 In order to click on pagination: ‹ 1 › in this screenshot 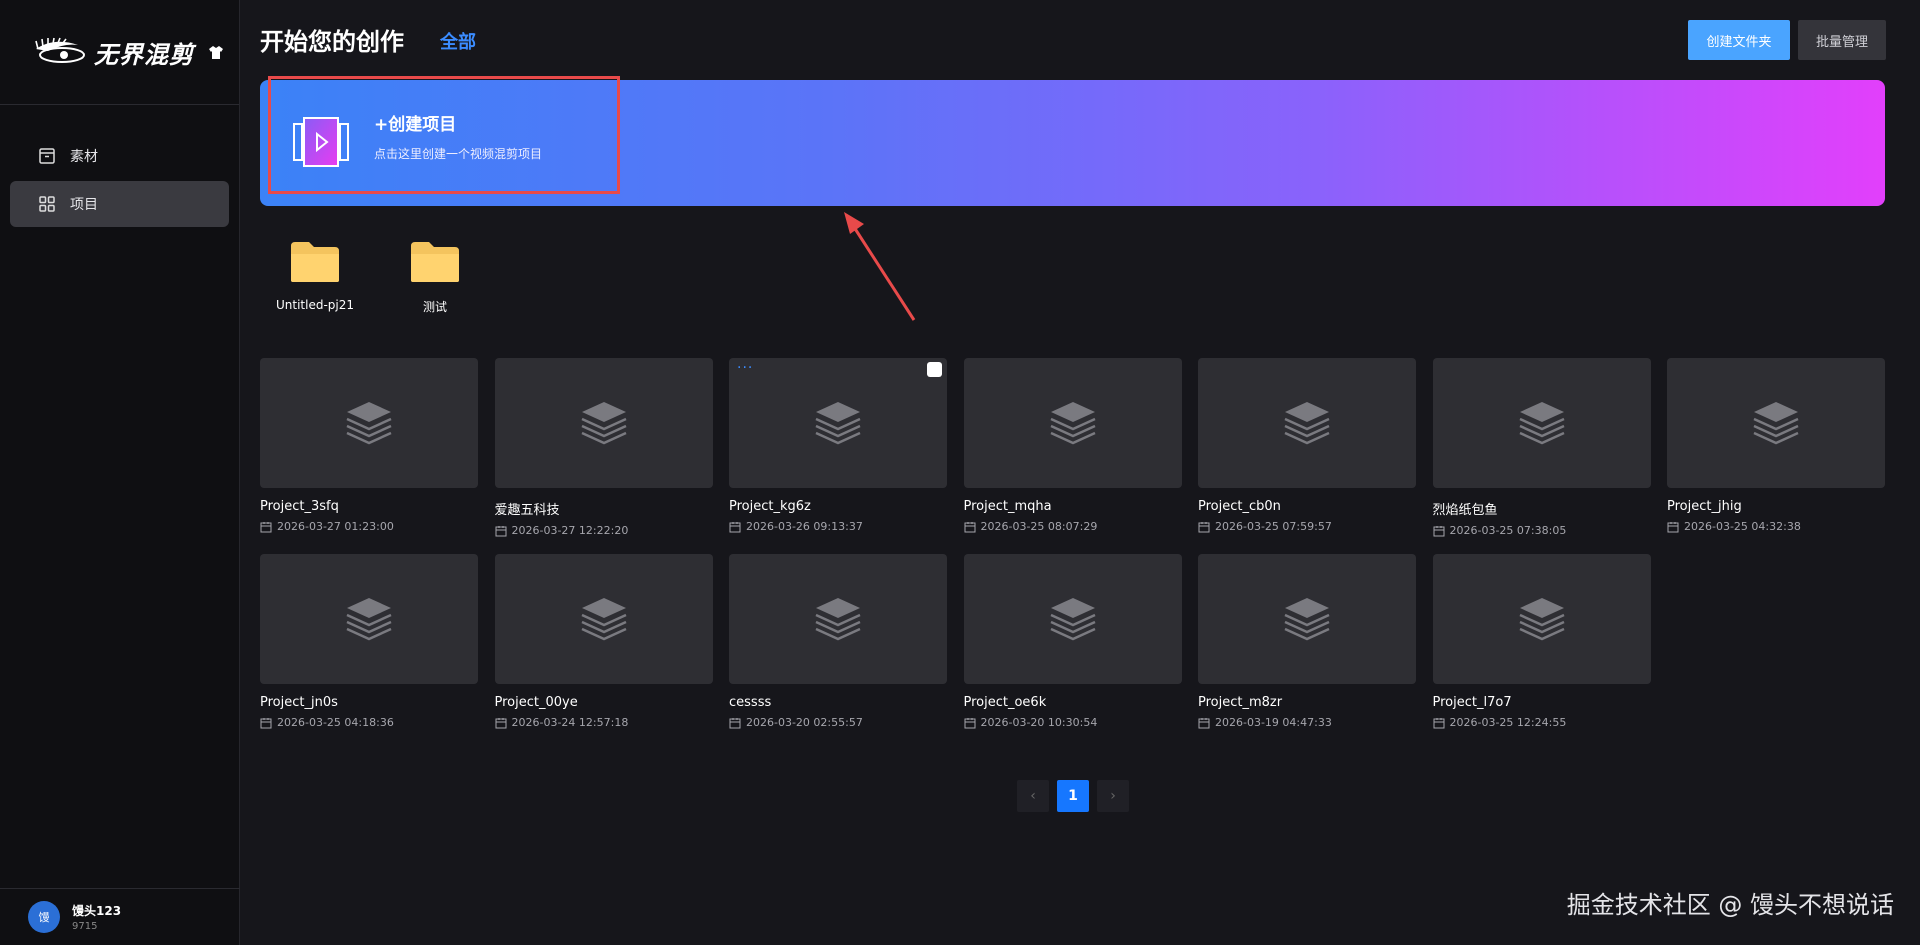, I will do `click(1077, 796)`.